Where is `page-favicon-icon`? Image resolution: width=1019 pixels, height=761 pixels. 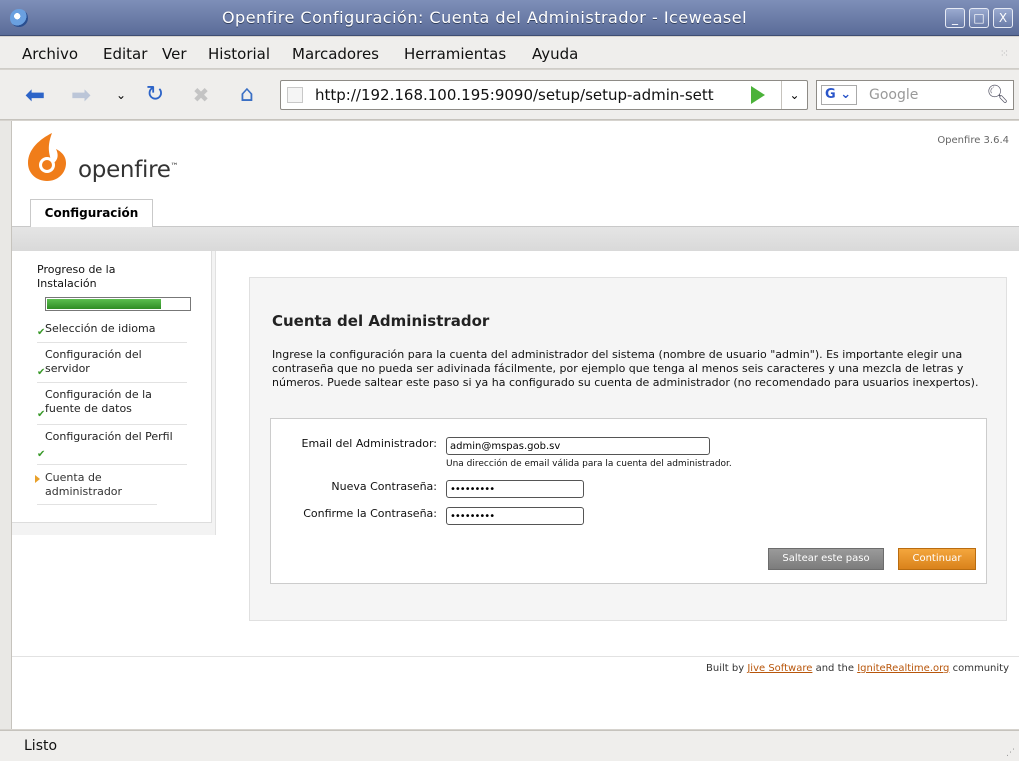 page-favicon-icon is located at coordinates (295, 95).